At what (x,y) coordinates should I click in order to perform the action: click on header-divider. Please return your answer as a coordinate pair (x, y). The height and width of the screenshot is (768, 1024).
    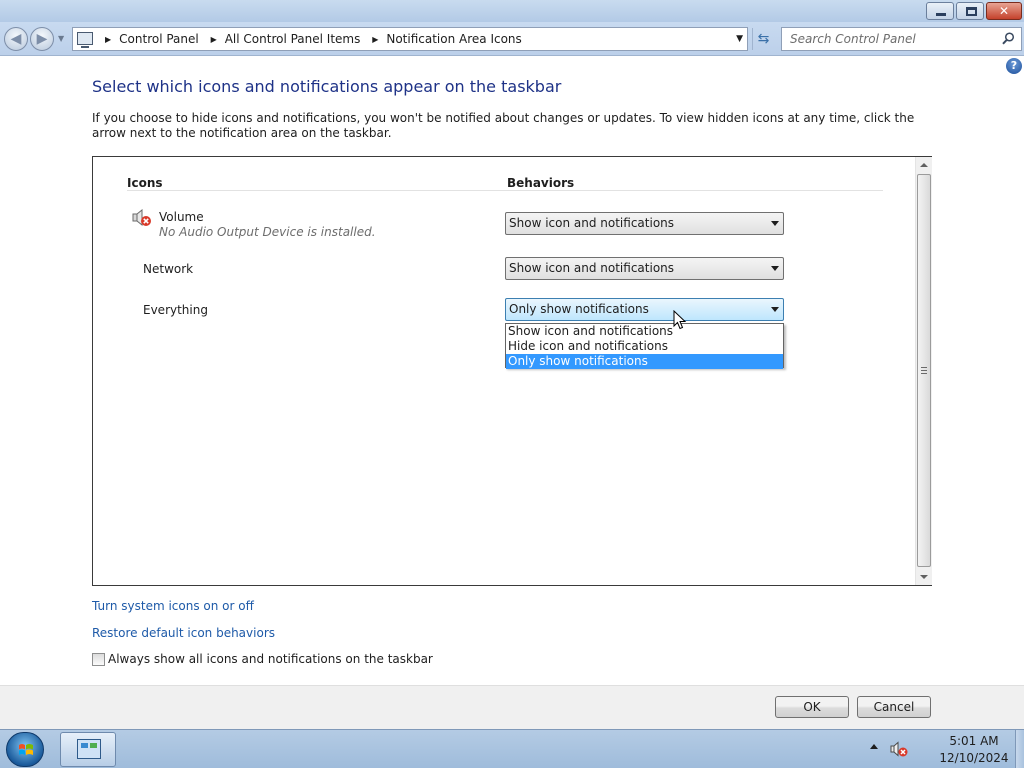
    Looking at the image, I should click on (505, 190).